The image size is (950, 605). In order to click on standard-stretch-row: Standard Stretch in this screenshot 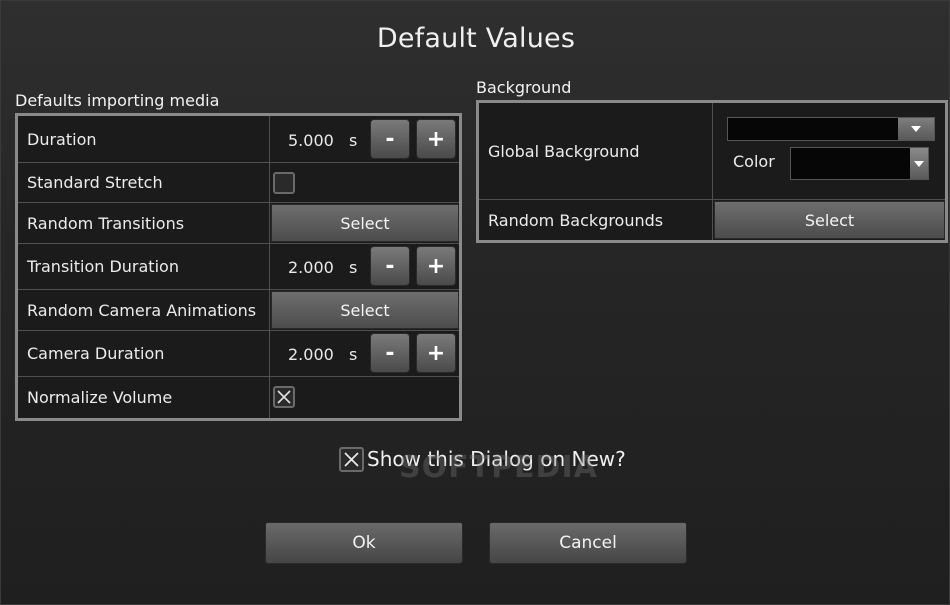, I will do `click(238, 183)`.